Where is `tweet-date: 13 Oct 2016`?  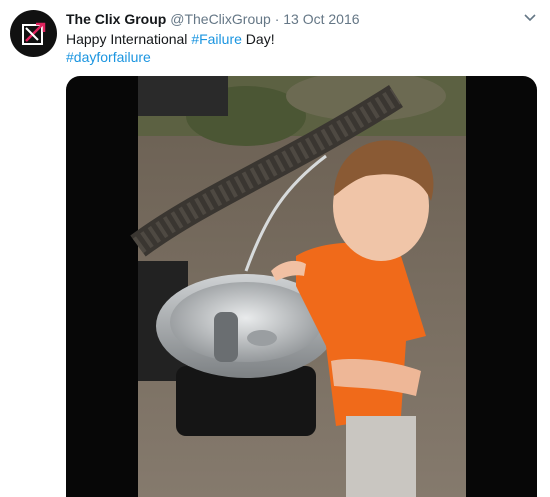 tweet-date: 13 Oct 2016 is located at coordinates (321, 19).